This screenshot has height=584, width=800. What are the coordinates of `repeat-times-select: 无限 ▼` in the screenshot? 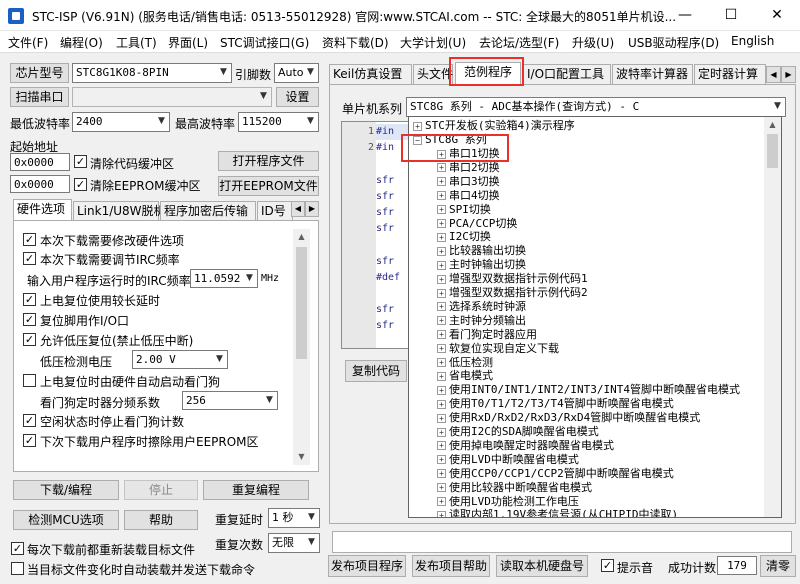 It's located at (294, 543).